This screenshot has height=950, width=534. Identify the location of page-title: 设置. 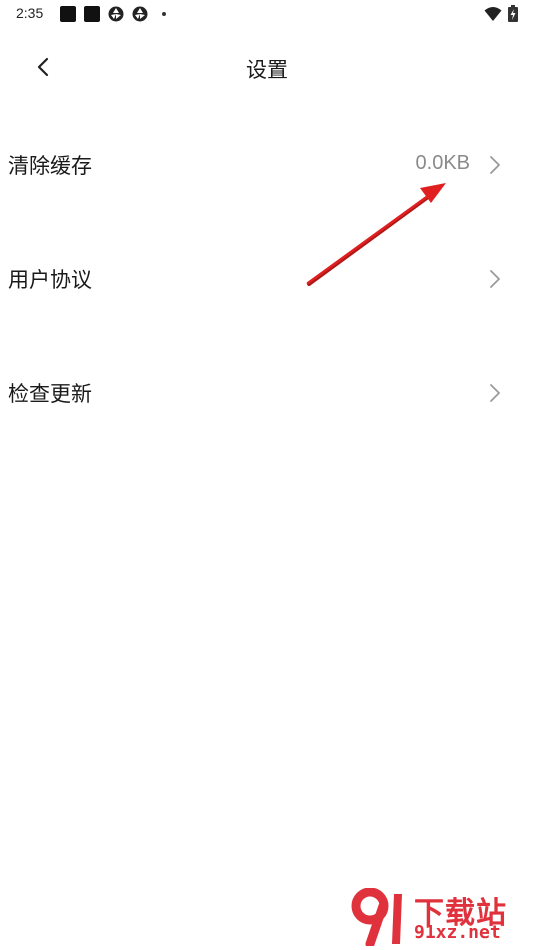
(267, 70).